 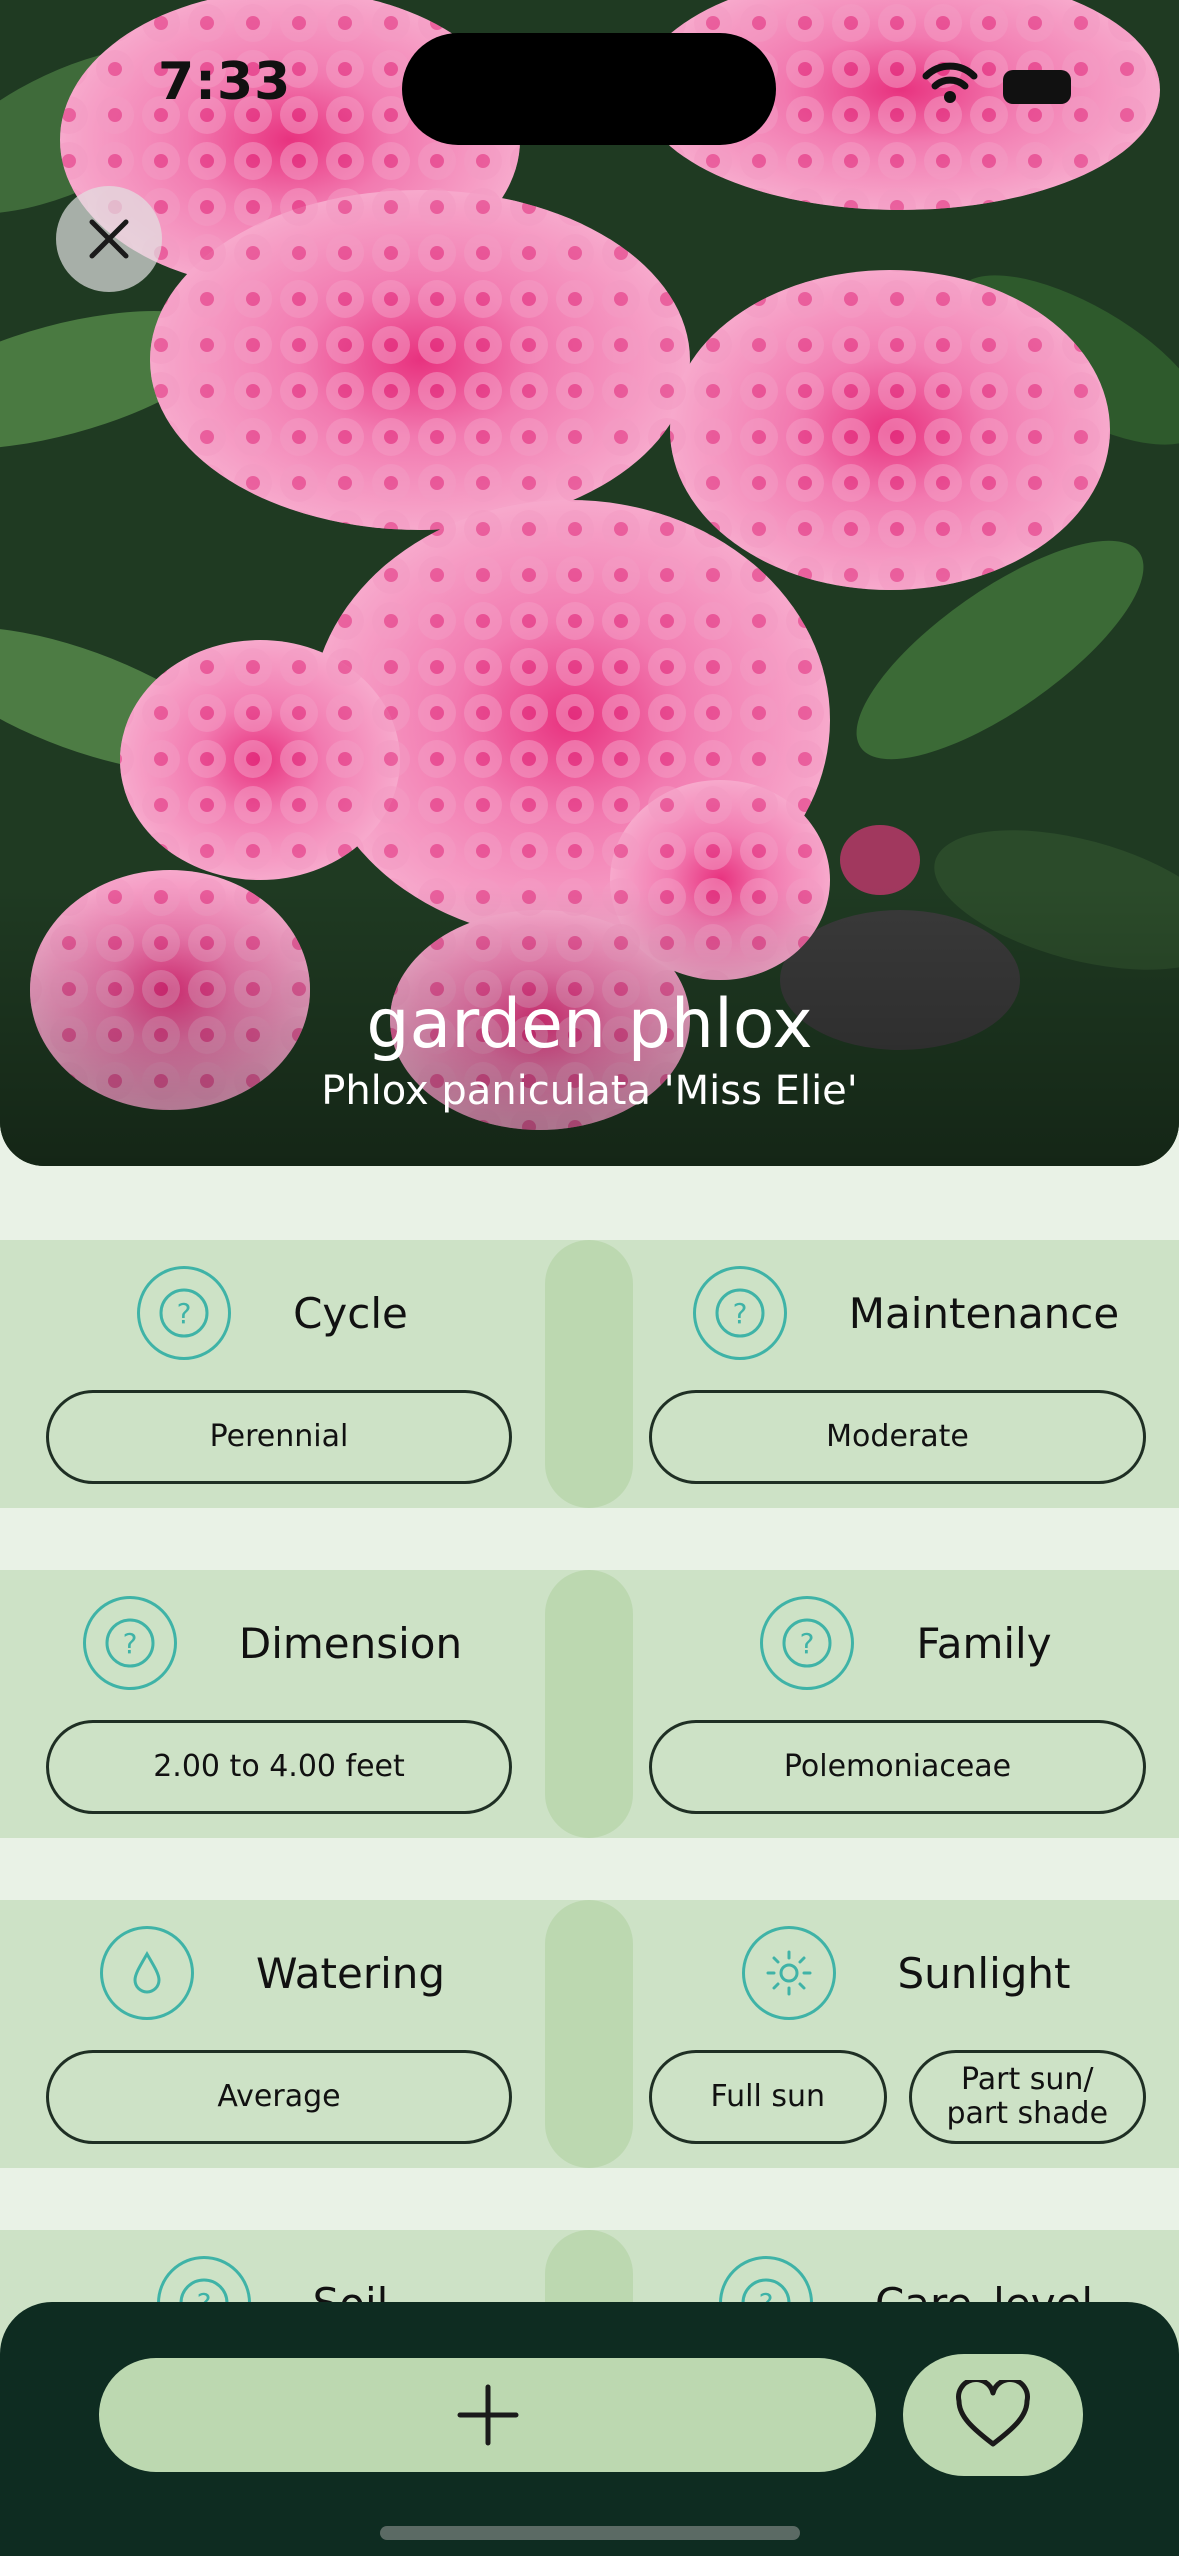 I want to click on info-cell-cycle: ? Cycle Perennial, so click(x=272, y=1374).